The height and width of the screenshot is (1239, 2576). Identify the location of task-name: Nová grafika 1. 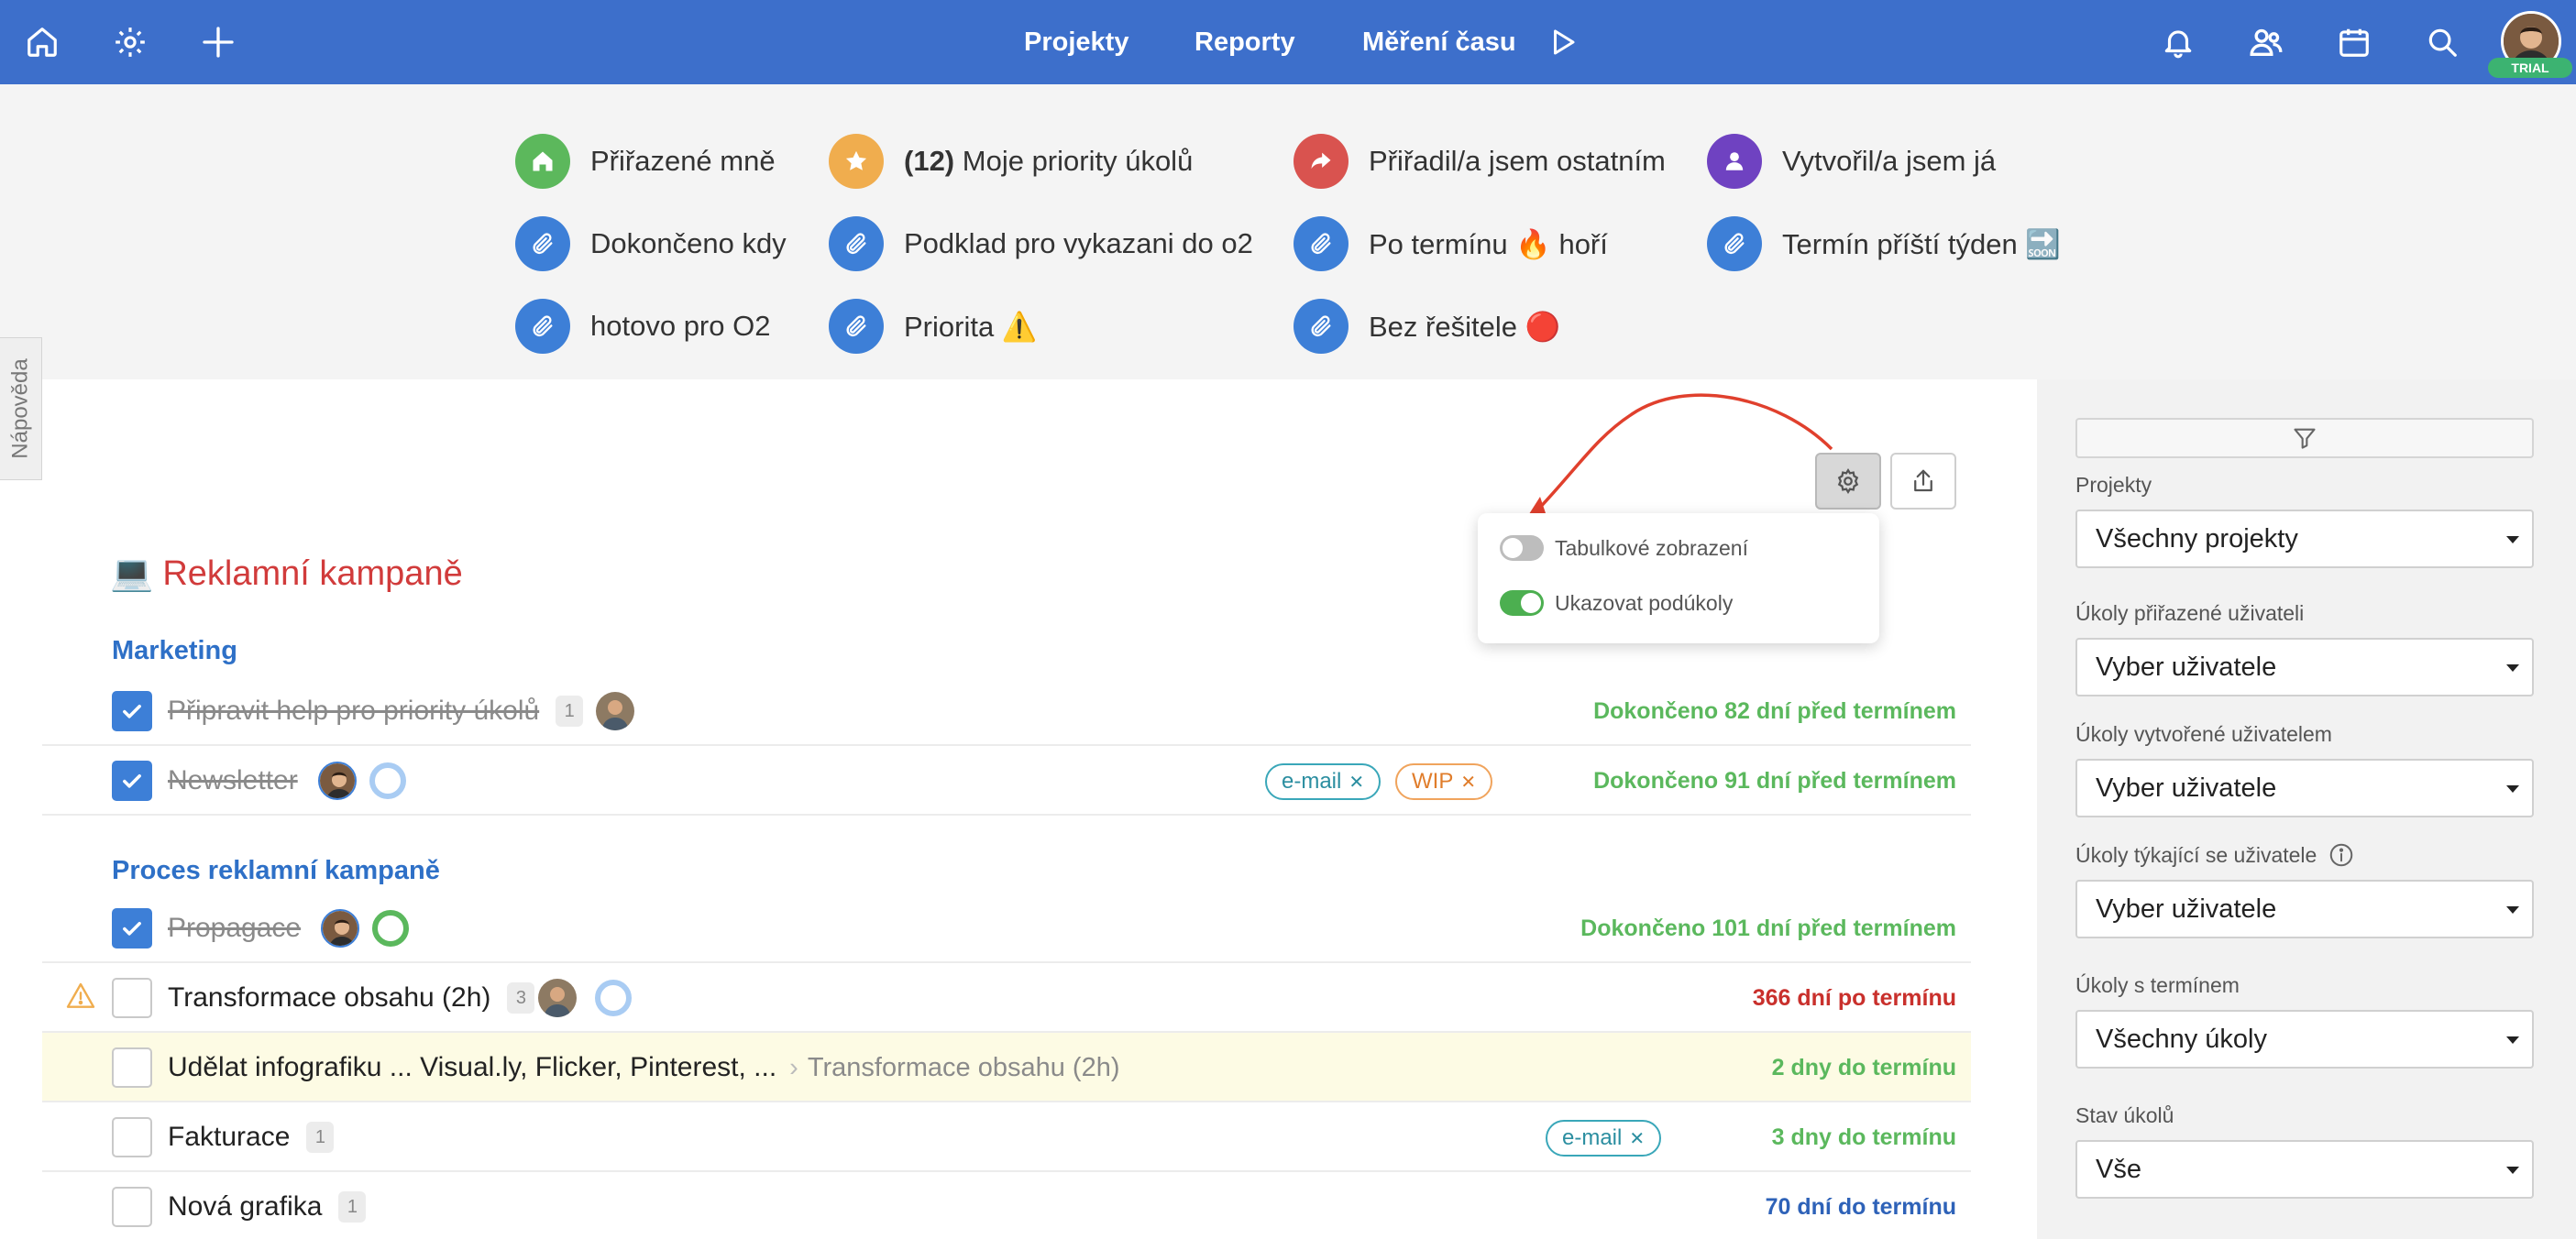
(267, 1205).